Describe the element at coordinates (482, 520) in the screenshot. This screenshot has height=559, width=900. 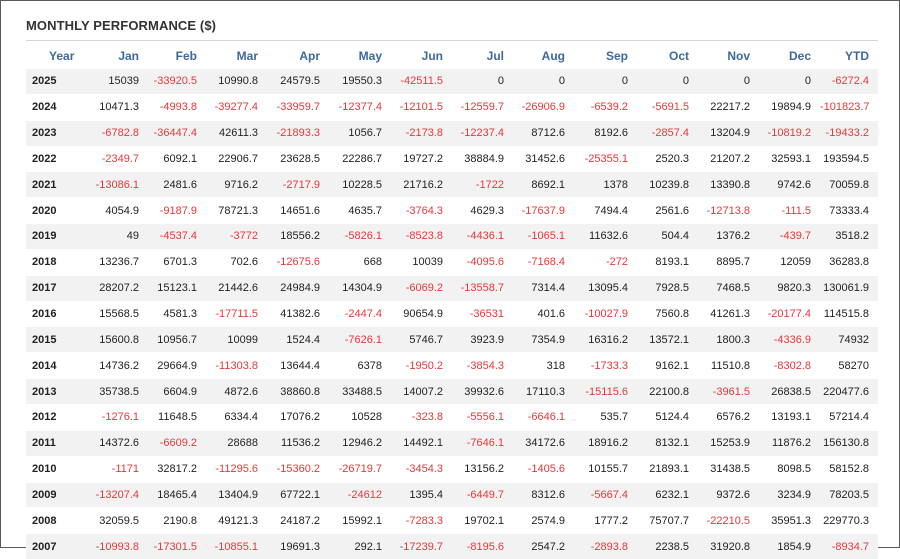
I see `value-cell: 19702.1` at that location.